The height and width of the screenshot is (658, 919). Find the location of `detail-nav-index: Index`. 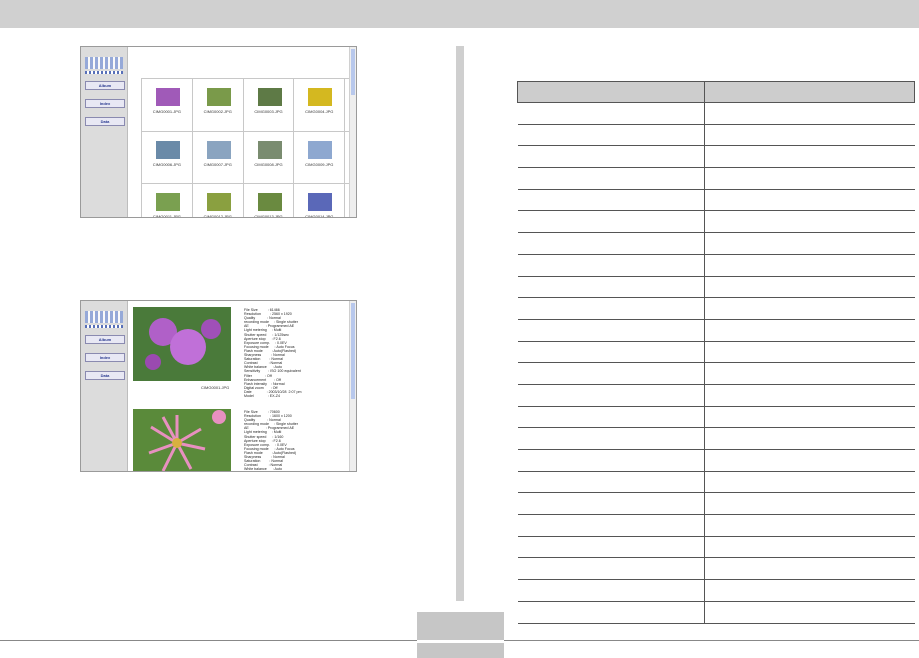

detail-nav-index: Index is located at coordinates (105, 357).